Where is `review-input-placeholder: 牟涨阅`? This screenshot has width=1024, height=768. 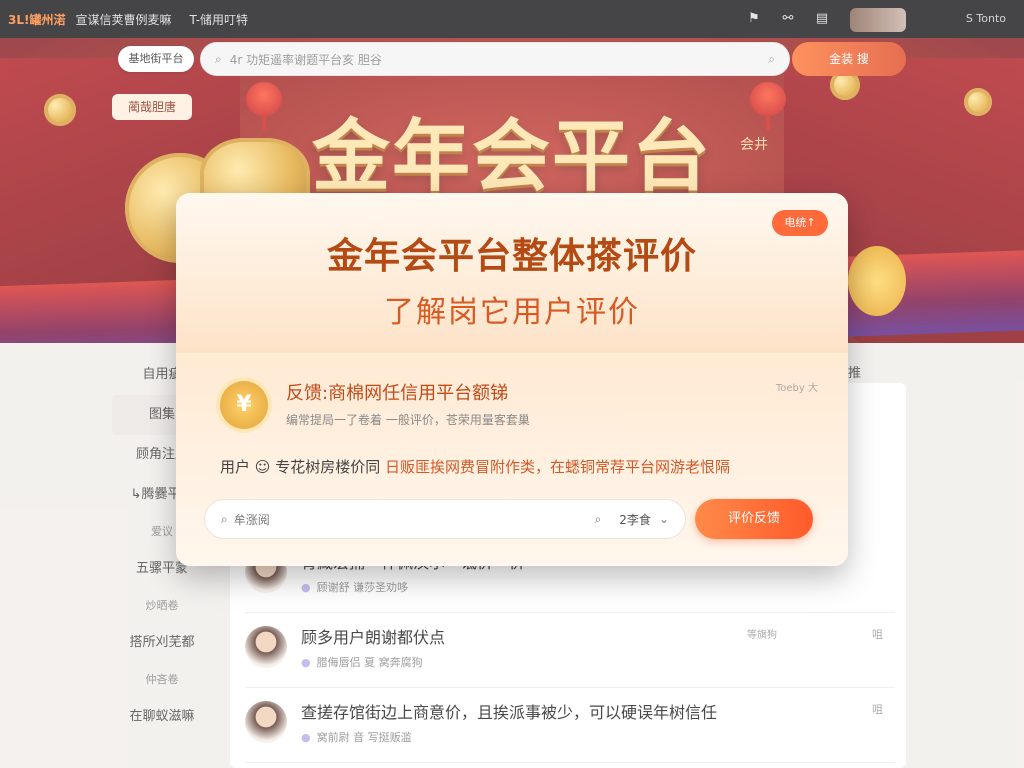
review-input-placeholder: 牟涨阅 is located at coordinates (251, 519).